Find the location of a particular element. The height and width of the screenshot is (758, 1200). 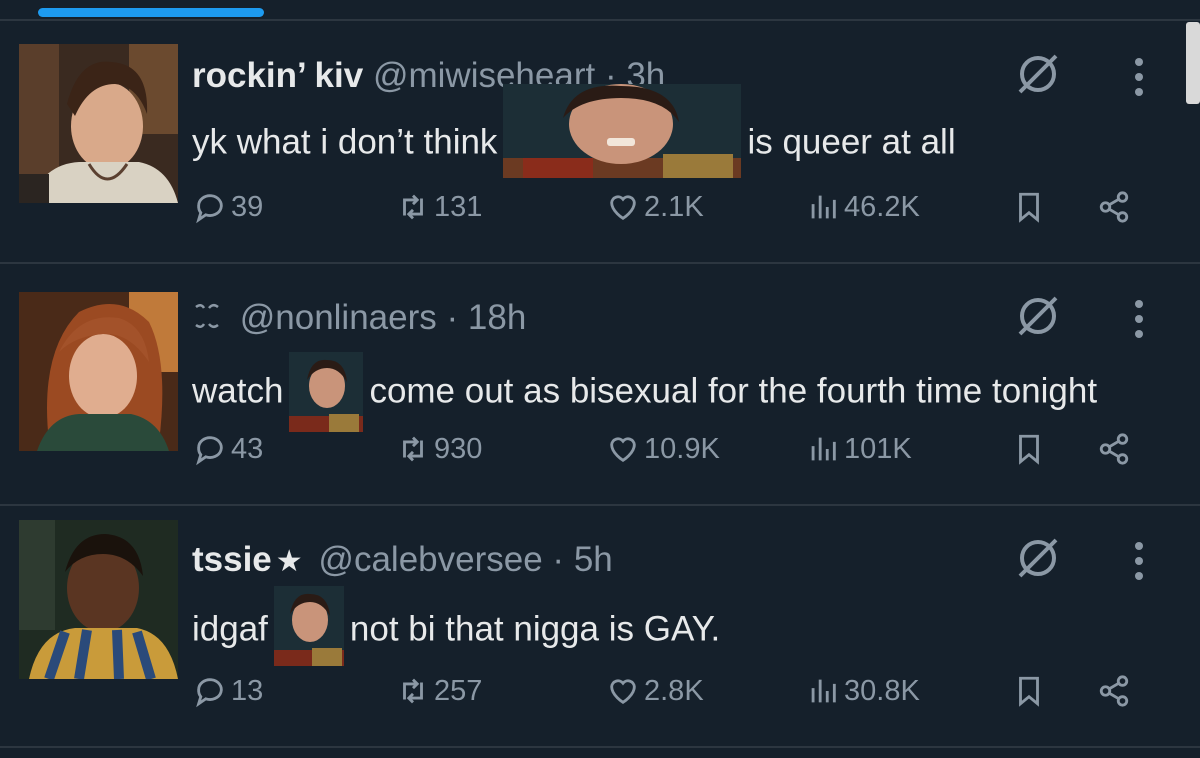

post-text: idgaf not bi that nigga is GAY. is located at coordinates (456, 626).